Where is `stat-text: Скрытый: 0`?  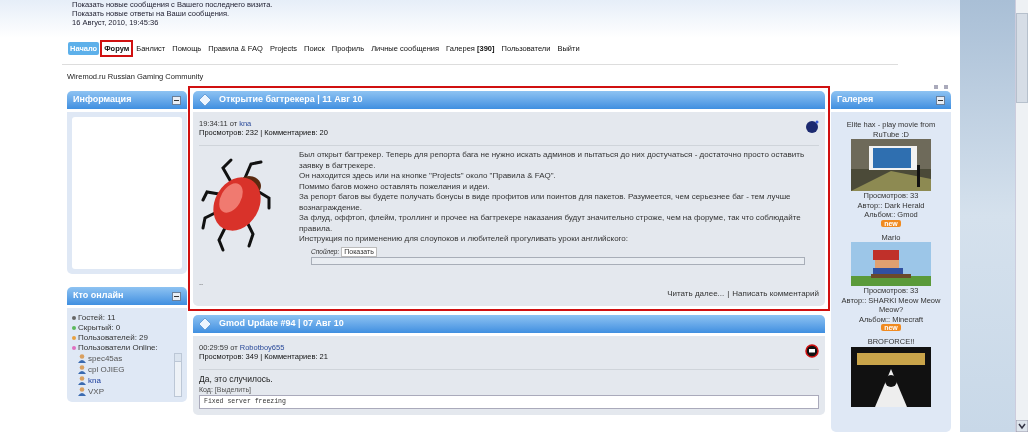 stat-text: Скрытый: 0 is located at coordinates (99, 328).